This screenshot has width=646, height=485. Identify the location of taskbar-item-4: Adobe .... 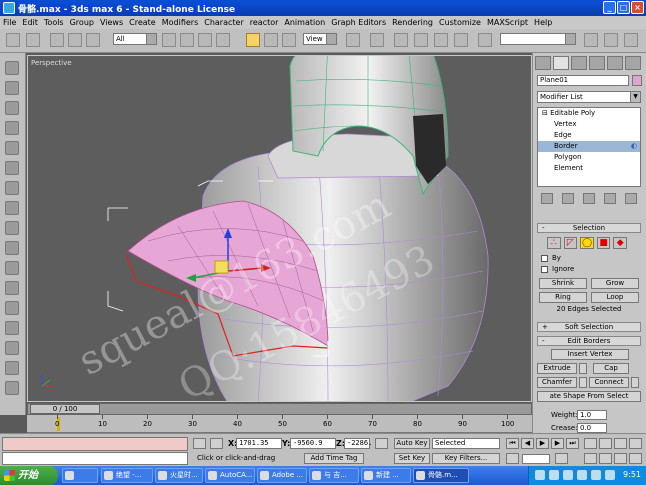
(282, 475).